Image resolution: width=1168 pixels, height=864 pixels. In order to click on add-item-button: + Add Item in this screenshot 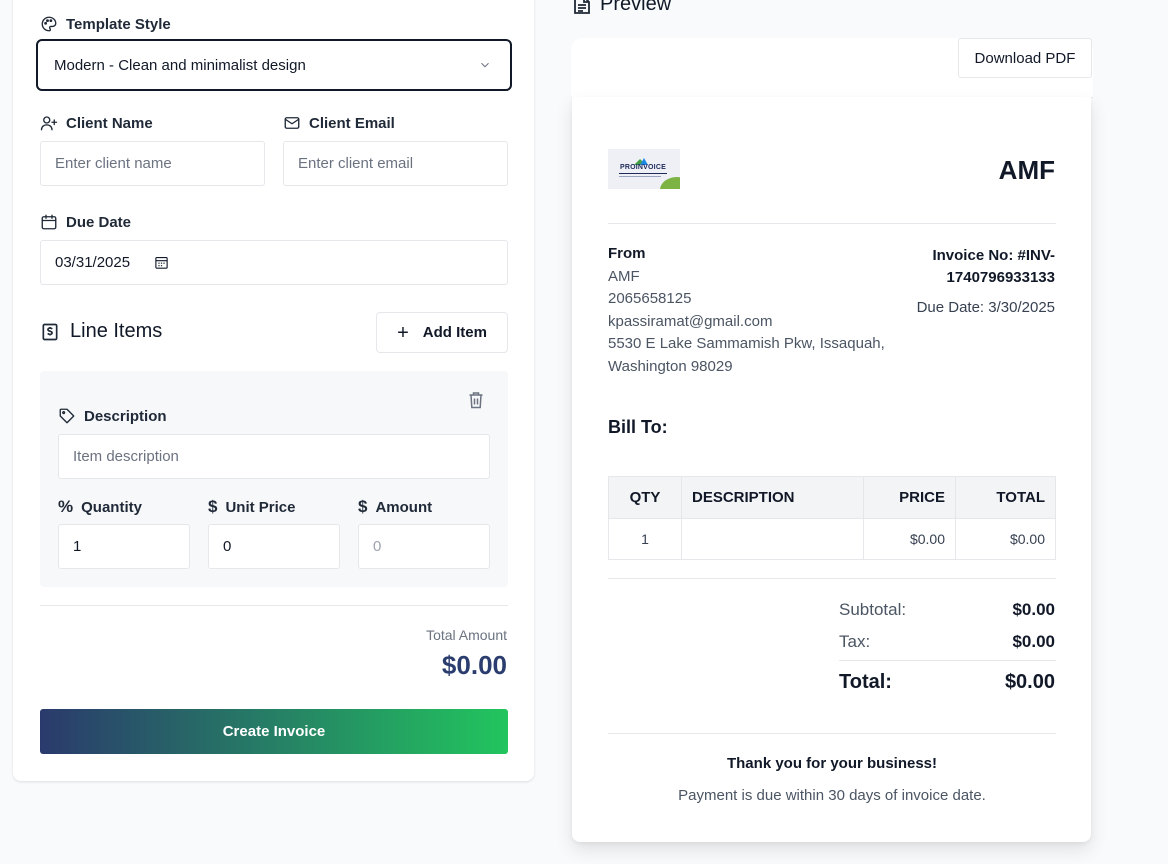, I will do `click(442, 332)`.